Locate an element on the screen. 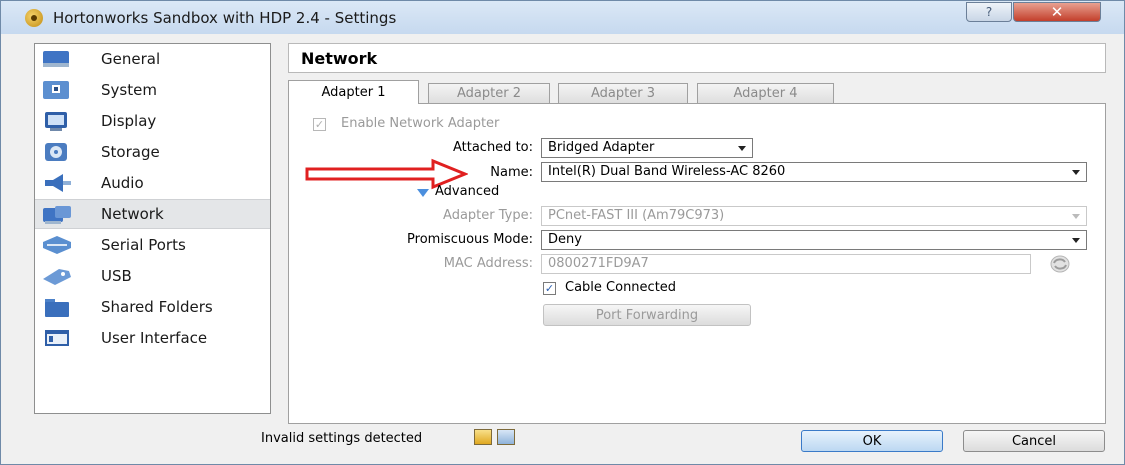  invalid-settings-status: Invalid settings detected is located at coordinates (342, 438).